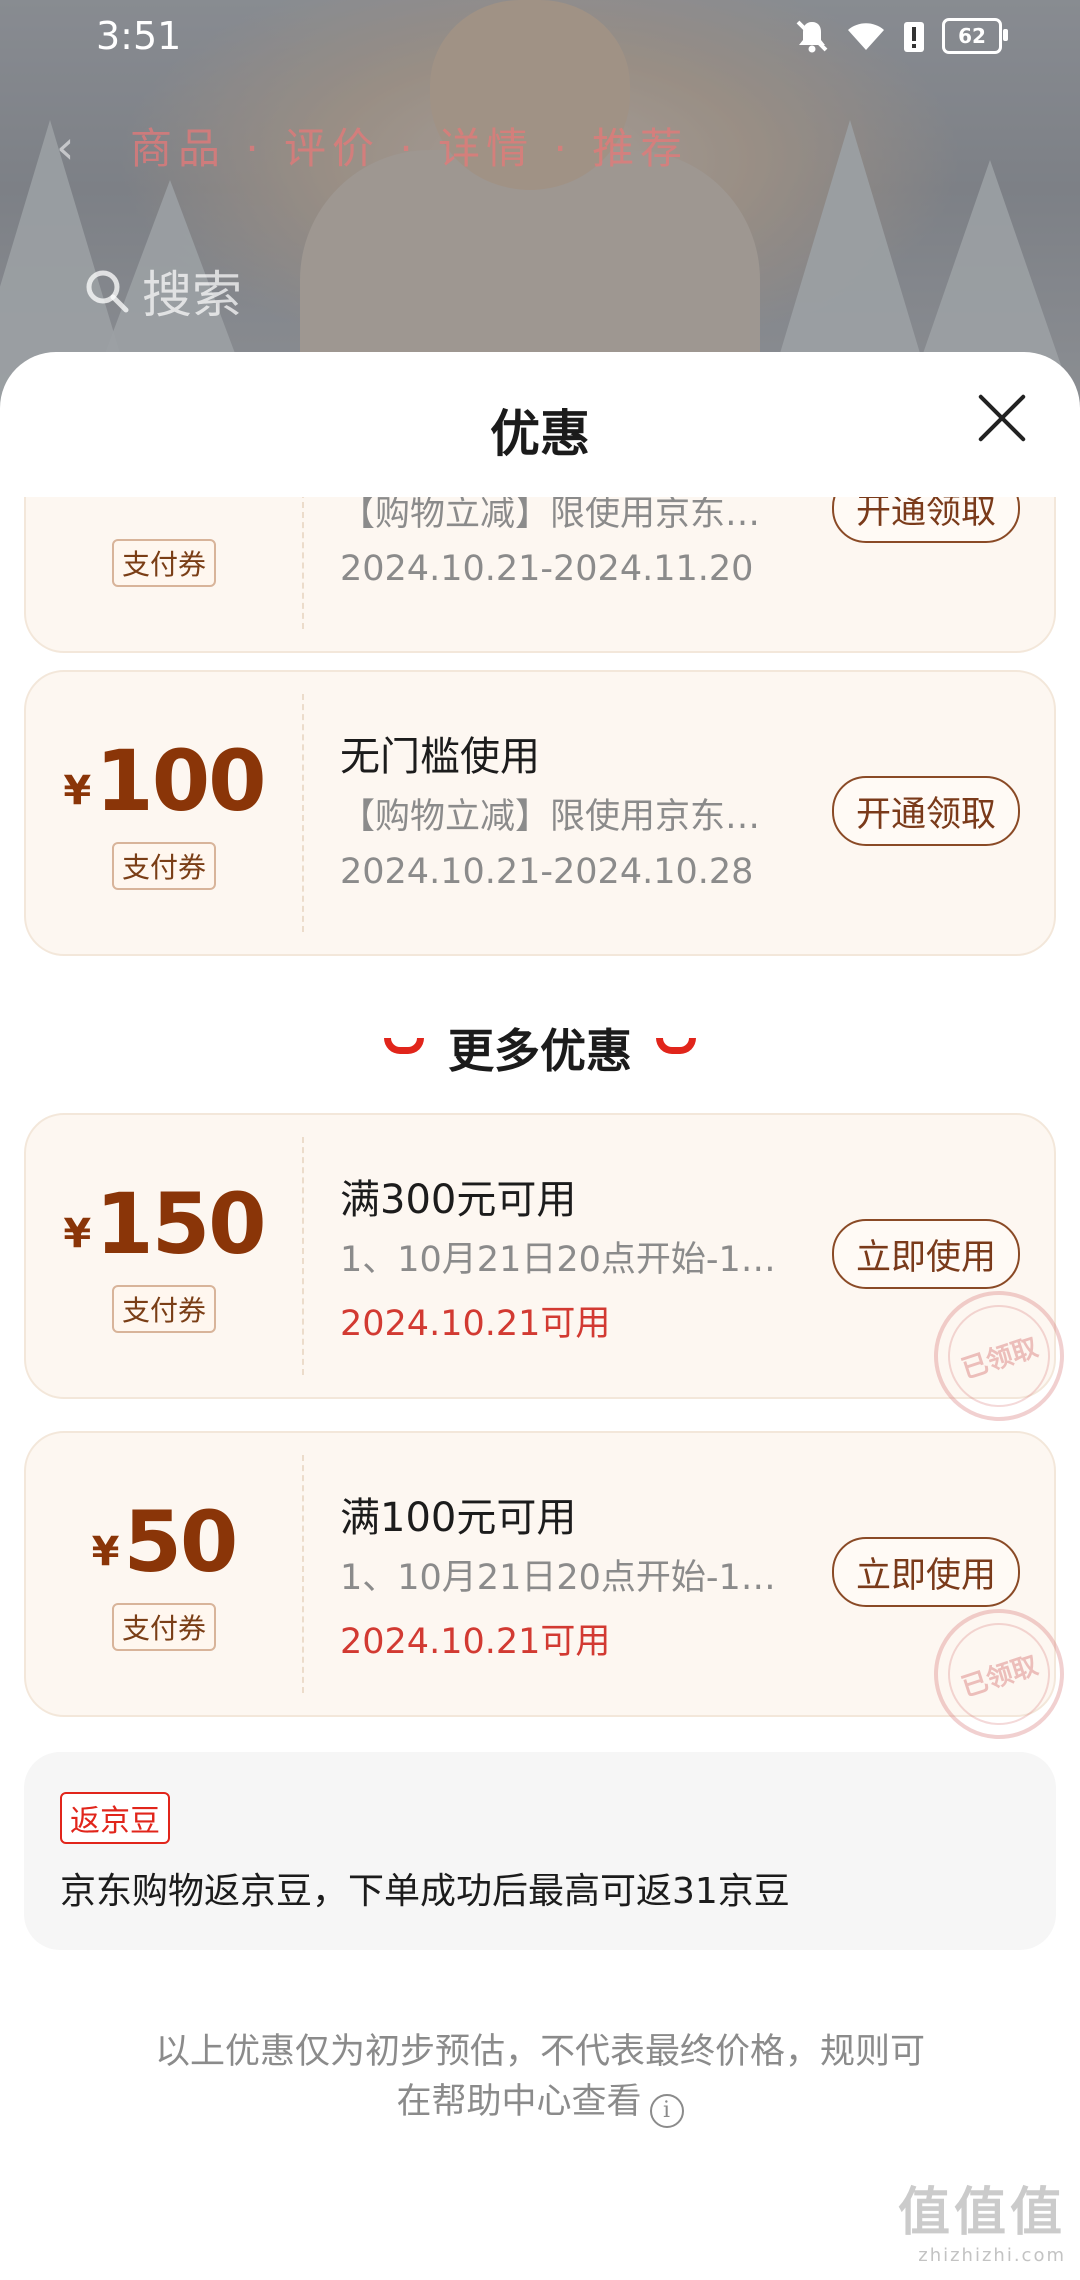  What do you see at coordinates (666, 2111) in the screenshot?
I see `info-icon: i` at bounding box center [666, 2111].